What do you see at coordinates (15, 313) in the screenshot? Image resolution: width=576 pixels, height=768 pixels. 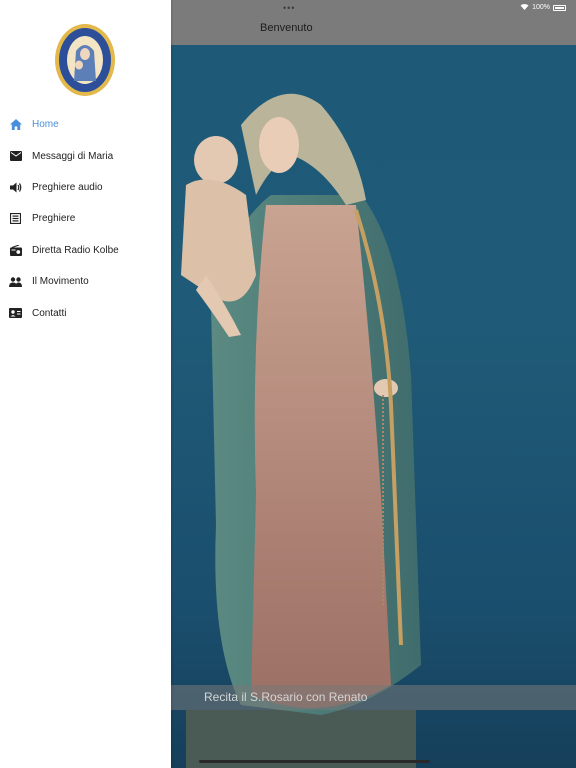 I see `contact-card-icon` at bounding box center [15, 313].